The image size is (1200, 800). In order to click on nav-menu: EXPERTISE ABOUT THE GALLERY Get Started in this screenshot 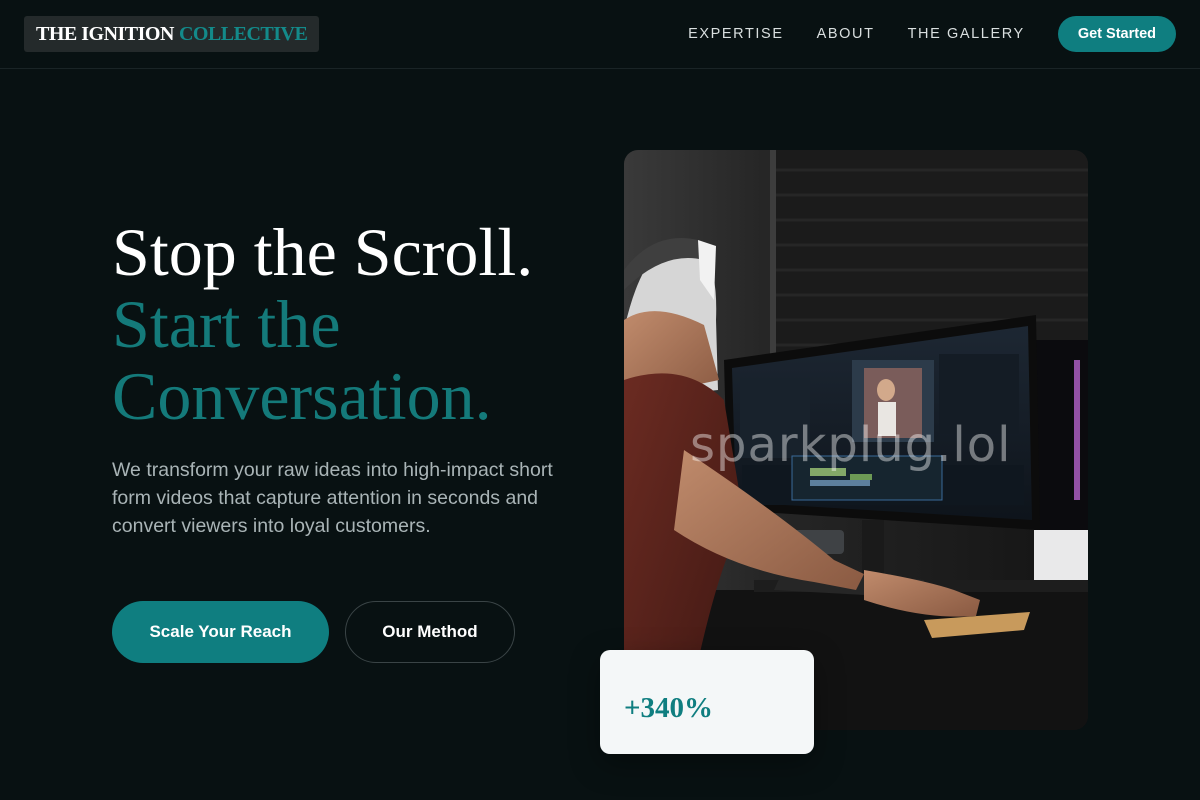, I will do `click(932, 34)`.